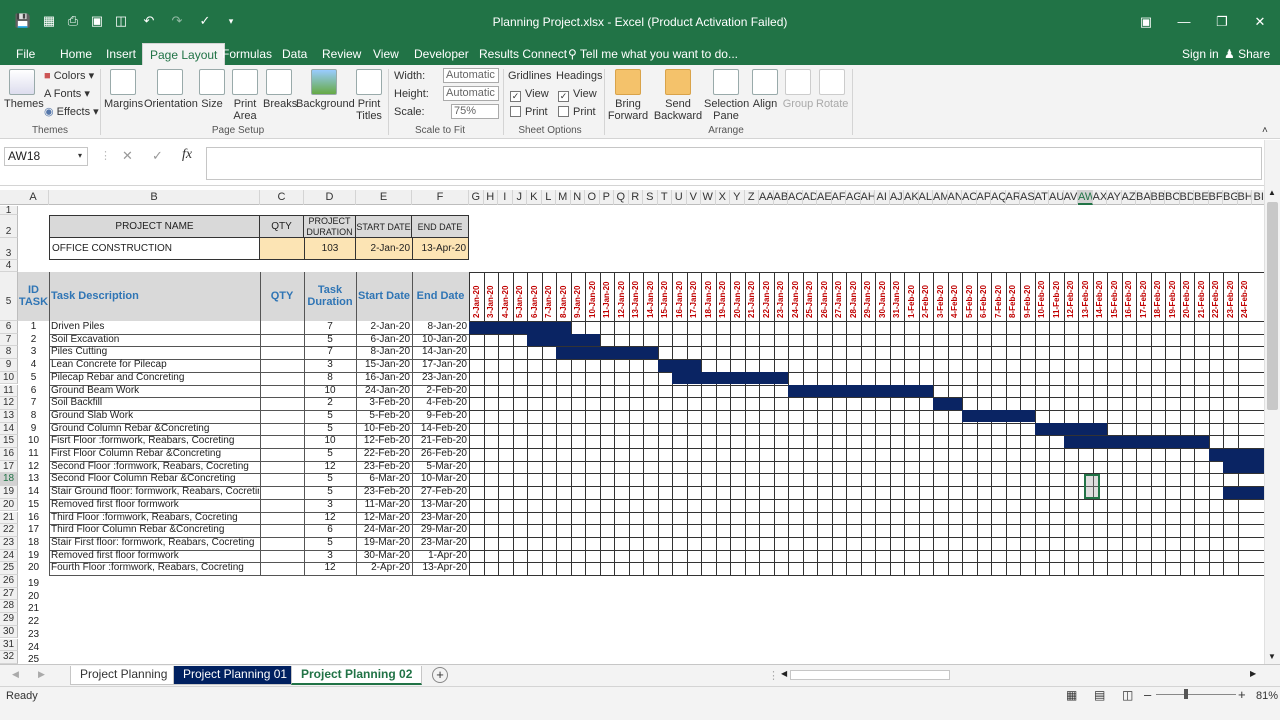 This screenshot has width=1280, height=720. Describe the element at coordinates (824, 197) in the screenshot. I see `column-header: AE` at that location.